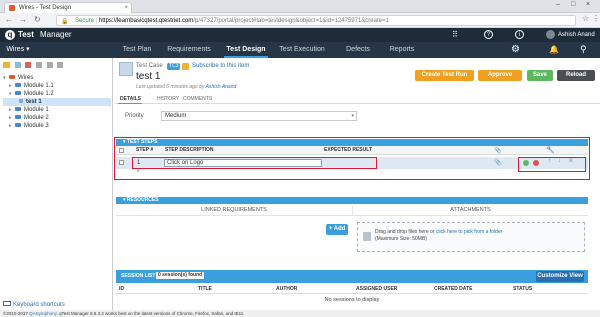 The image size is (600, 317). What do you see at coordinates (10, 35) in the screenshot?
I see `qtest-logo-icon: q` at bounding box center [10, 35].